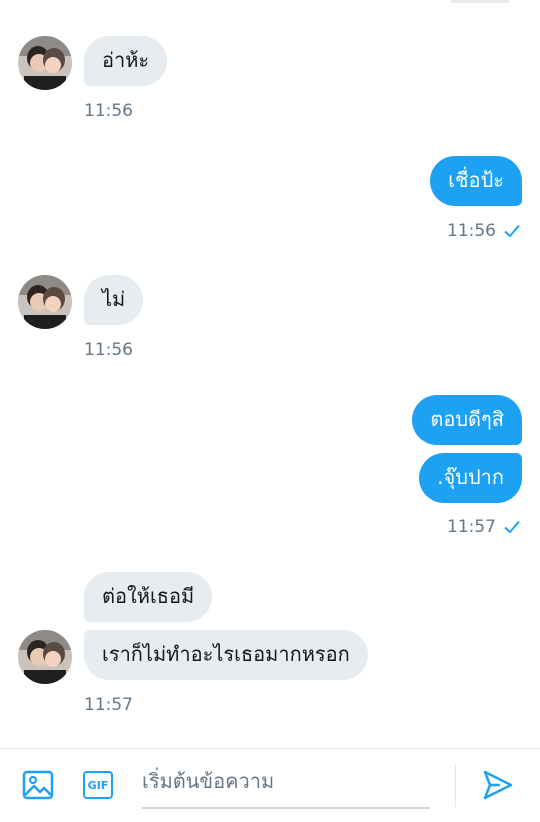 This screenshot has width=540, height=822. What do you see at coordinates (286, 781) in the screenshot?
I see `message-input` at bounding box center [286, 781].